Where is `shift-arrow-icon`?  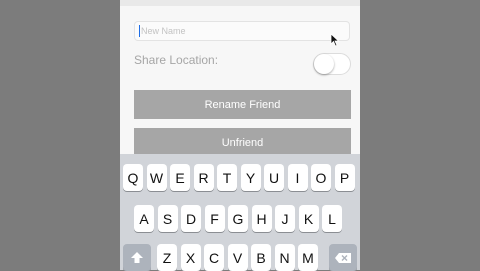
shift-arrow-icon is located at coordinates (137, 257).